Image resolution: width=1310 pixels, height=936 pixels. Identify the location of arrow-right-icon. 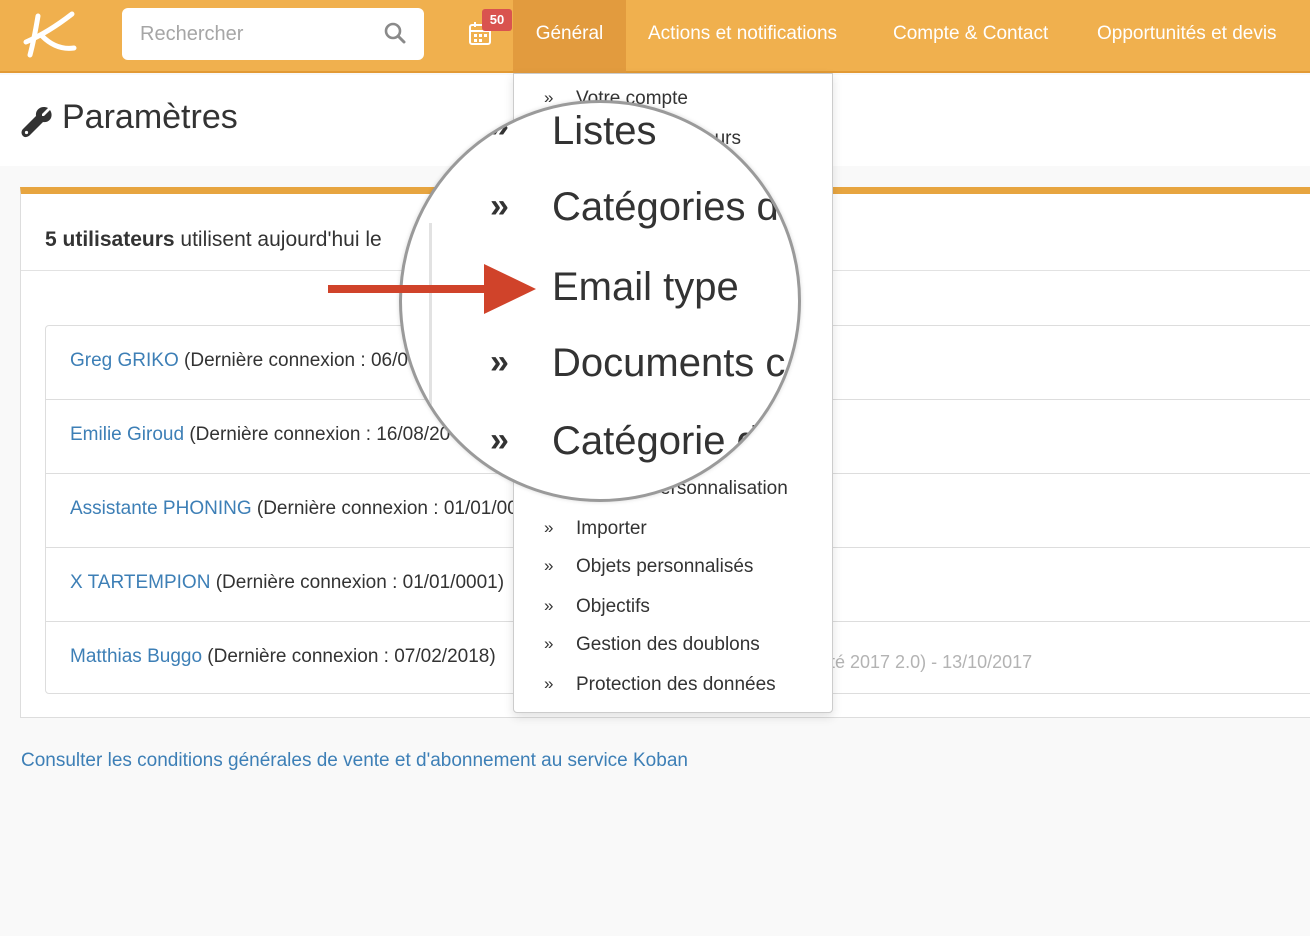
(432, 289).